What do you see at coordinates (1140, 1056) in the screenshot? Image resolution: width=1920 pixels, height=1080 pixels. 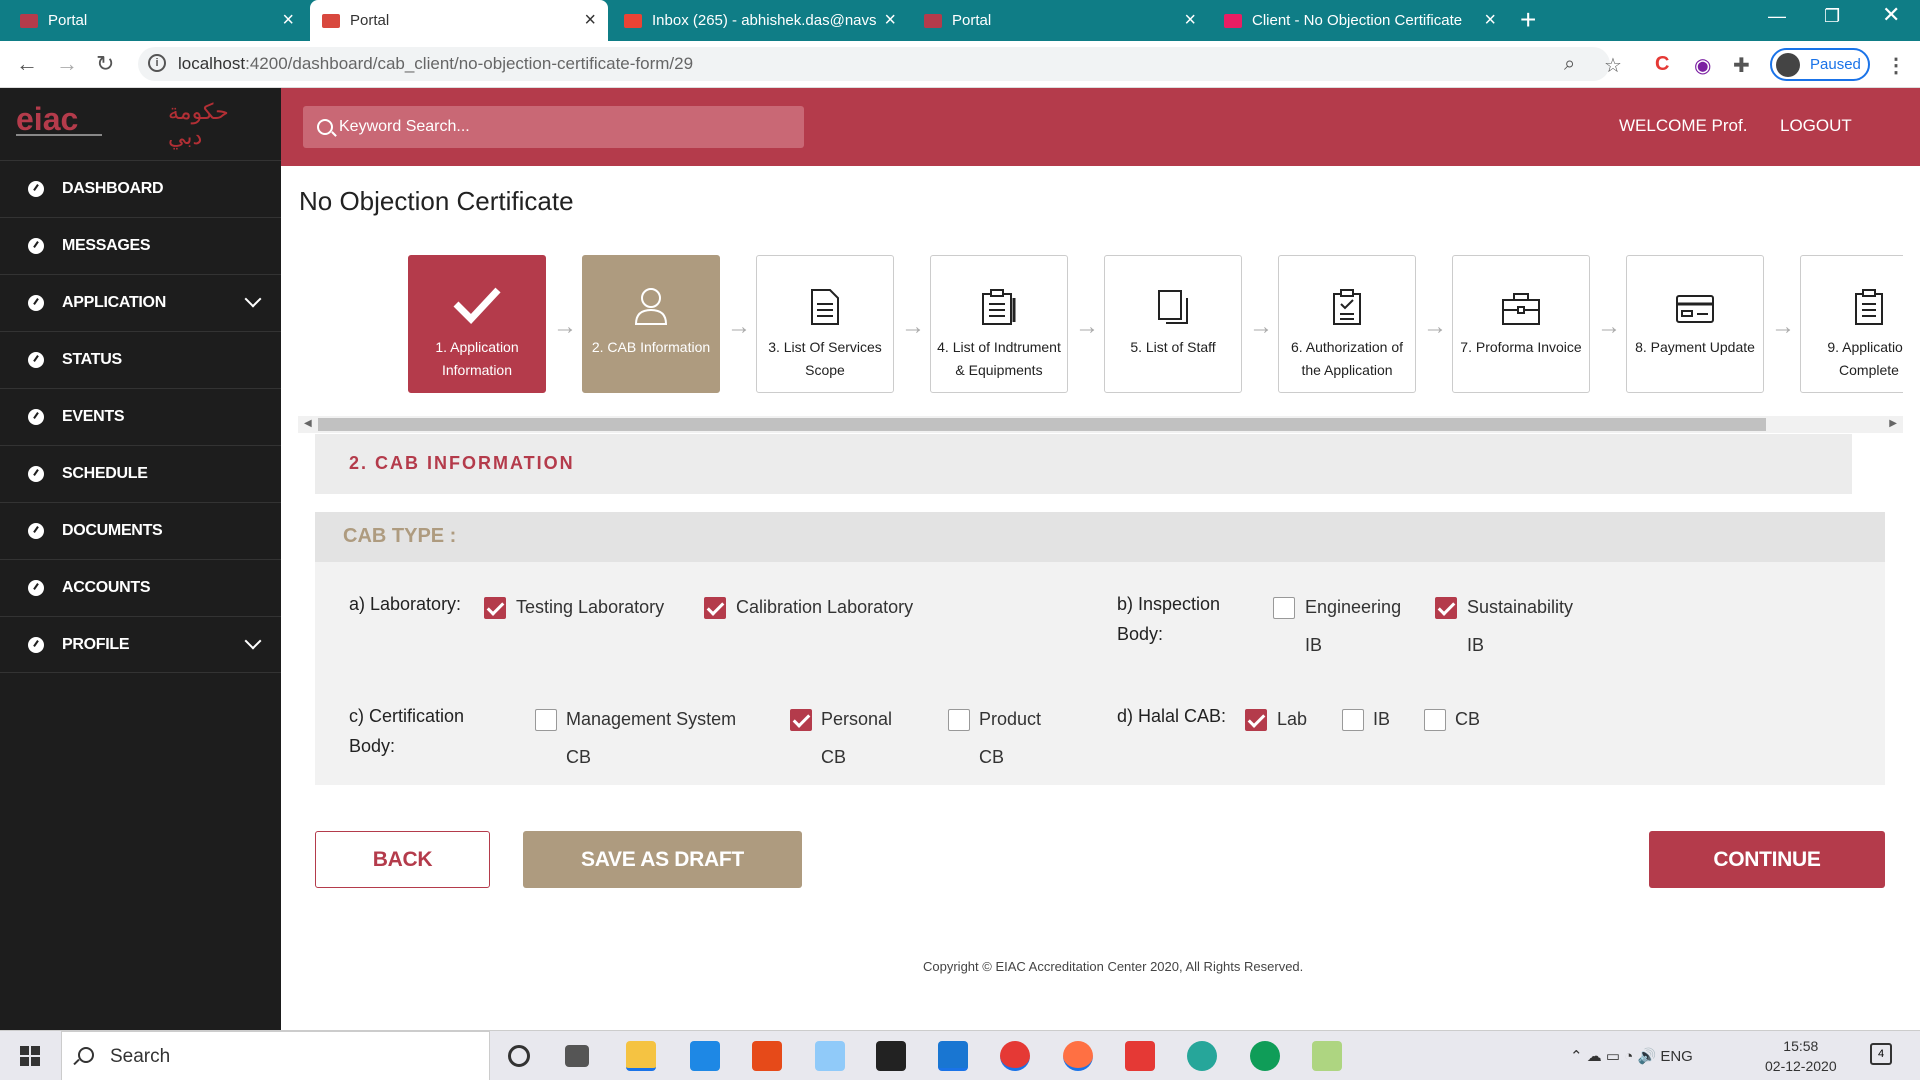 I see `git-client-icon` at bounding box center [1140, 1056].